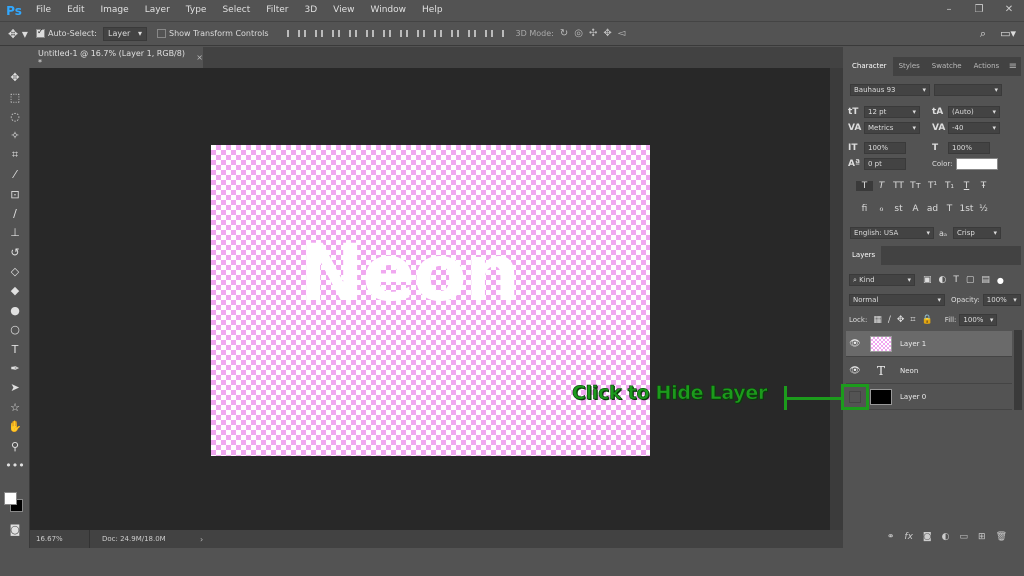 The width and height of the screenshot is (1024, 576). What do you see at coordinates (462, 33) in the screenshot?
I see `distribute-hcenter-icon` at bounding box center [462, 33].